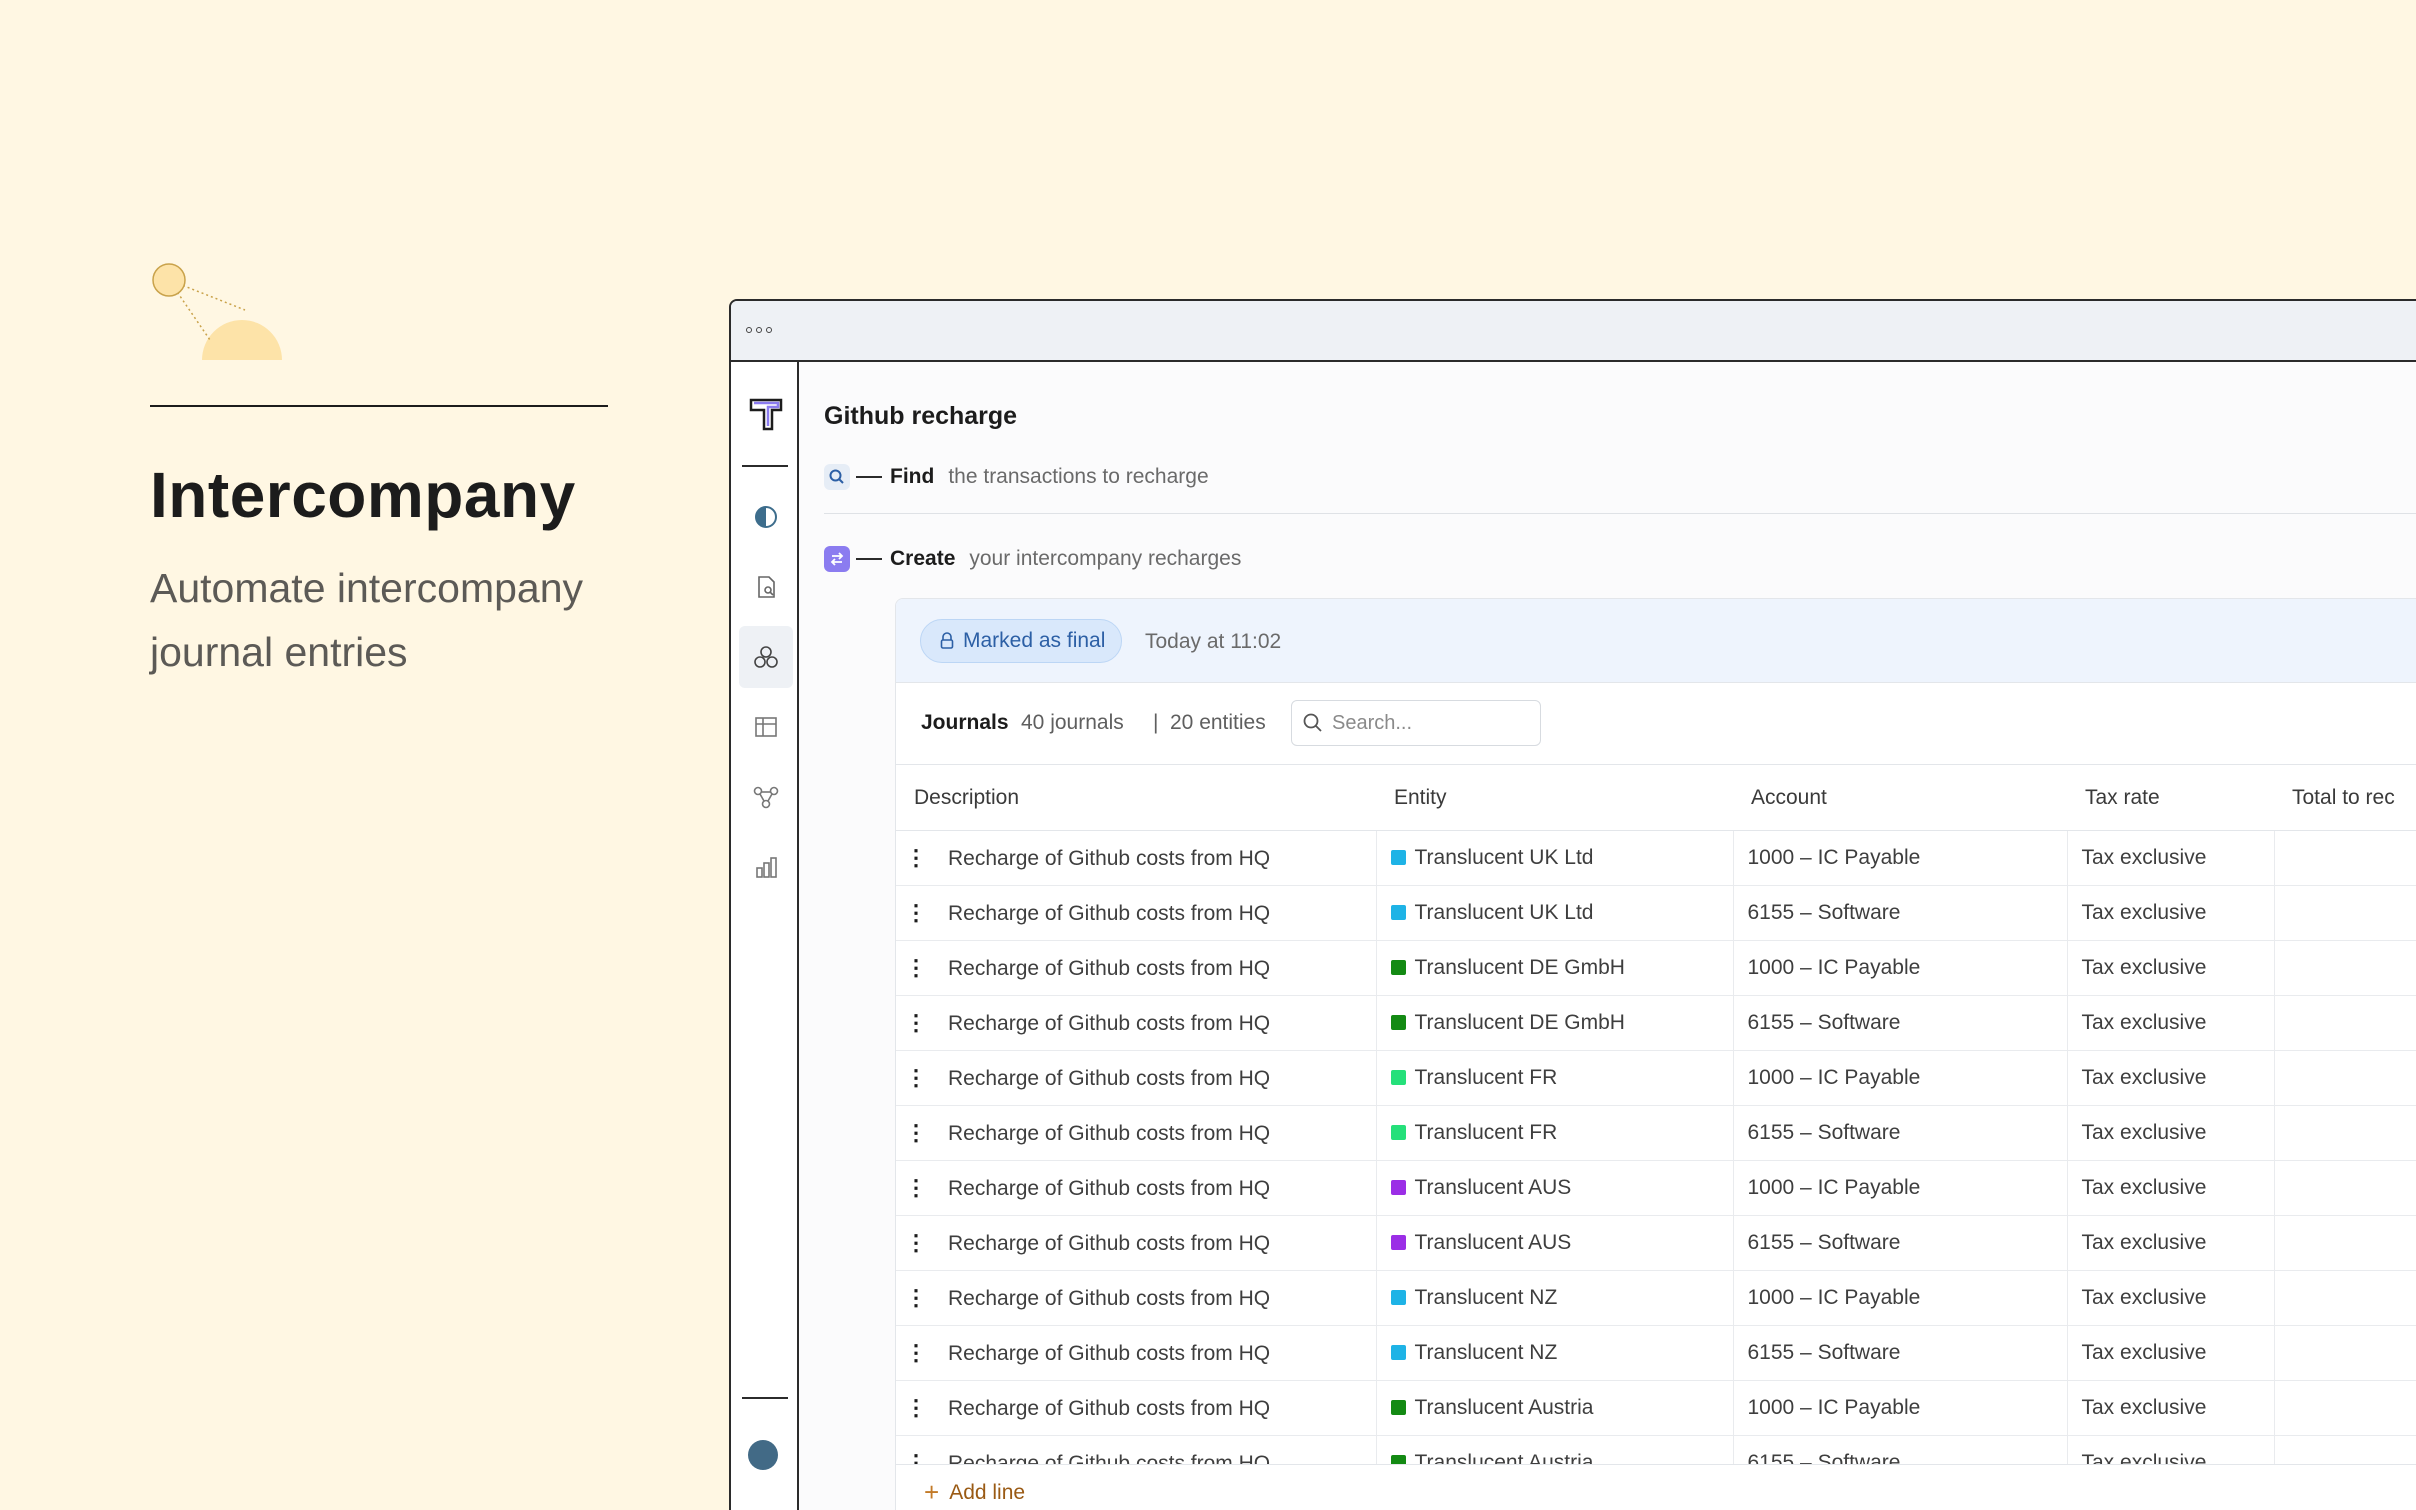  Describe the element at coordinates (766, 414) in the screenshot. I see `app-logo-icon` at that location.